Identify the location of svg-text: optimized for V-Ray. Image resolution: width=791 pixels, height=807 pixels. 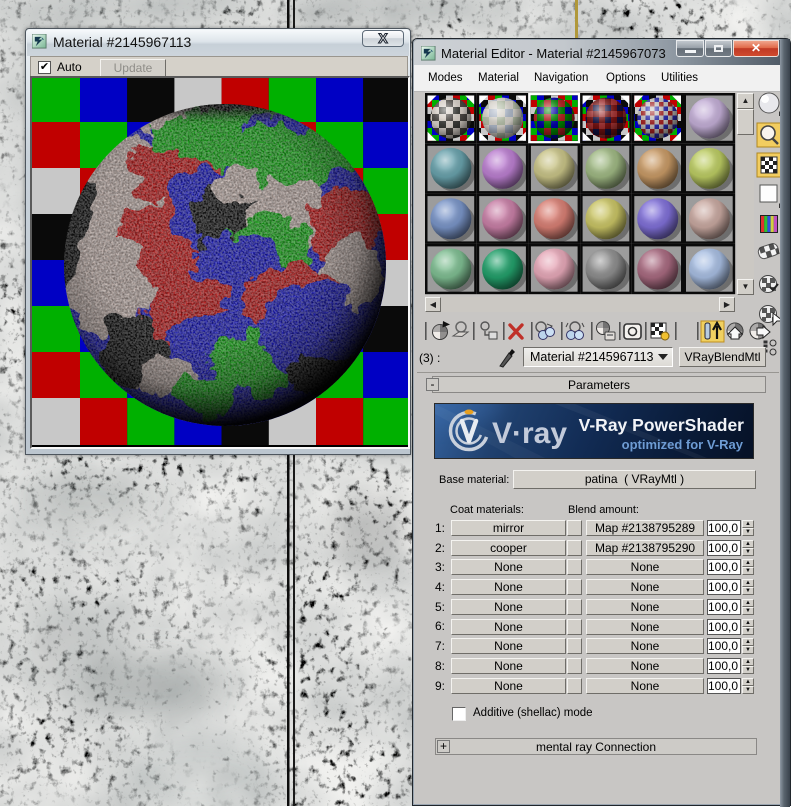
(683, 444).